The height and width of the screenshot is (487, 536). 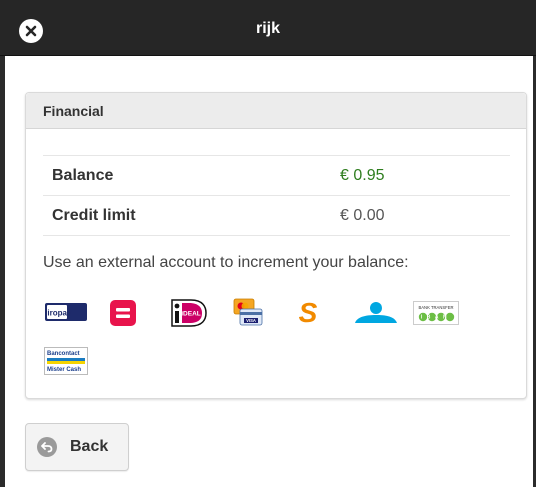 I want to click on iban-icon: BANK TRANSFER IBAN, so click(x=436, y=313).